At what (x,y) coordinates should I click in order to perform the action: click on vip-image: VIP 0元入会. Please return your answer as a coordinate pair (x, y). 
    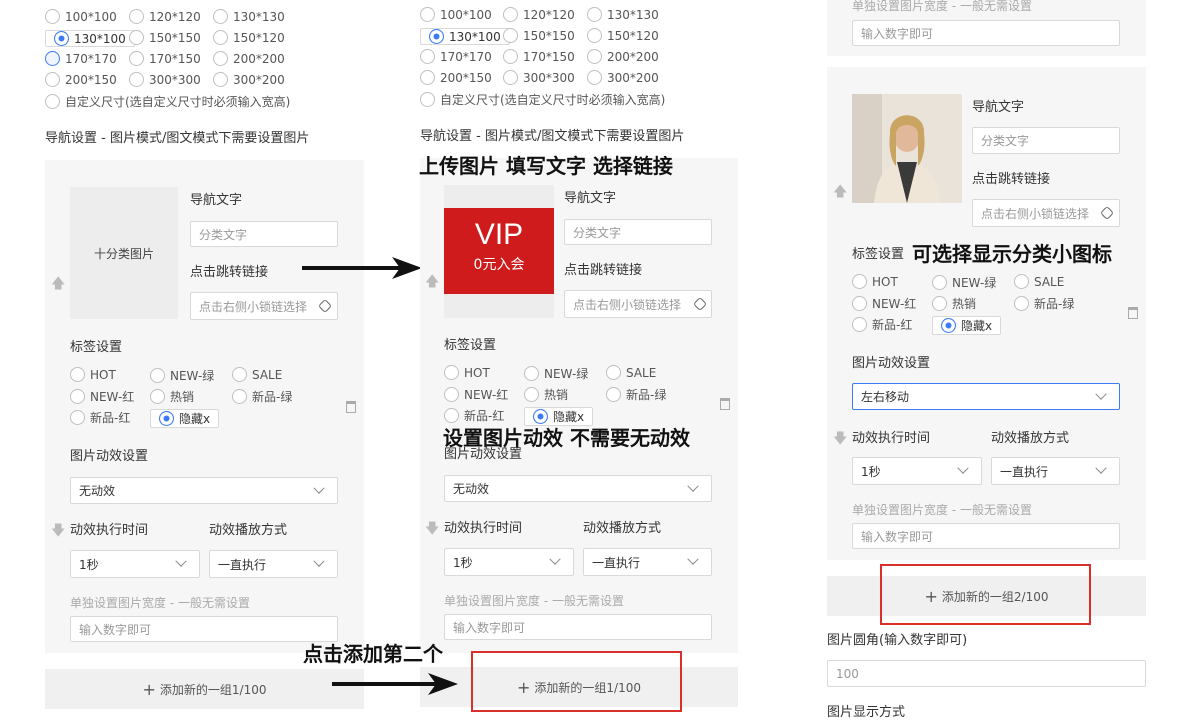
    Looking at the image, I should click on (499, 251).